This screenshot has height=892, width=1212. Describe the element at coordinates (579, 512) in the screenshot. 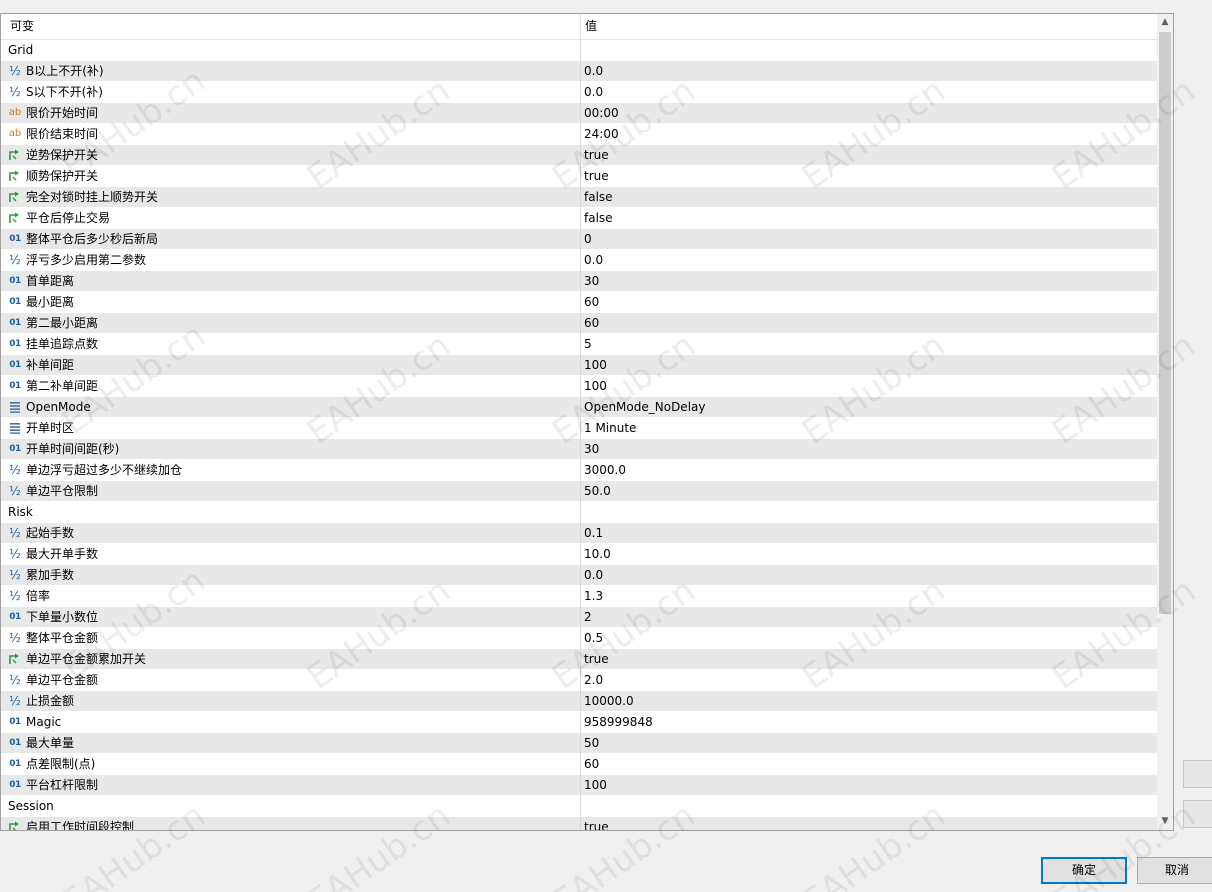

I see `group-row: Risk` at that location.